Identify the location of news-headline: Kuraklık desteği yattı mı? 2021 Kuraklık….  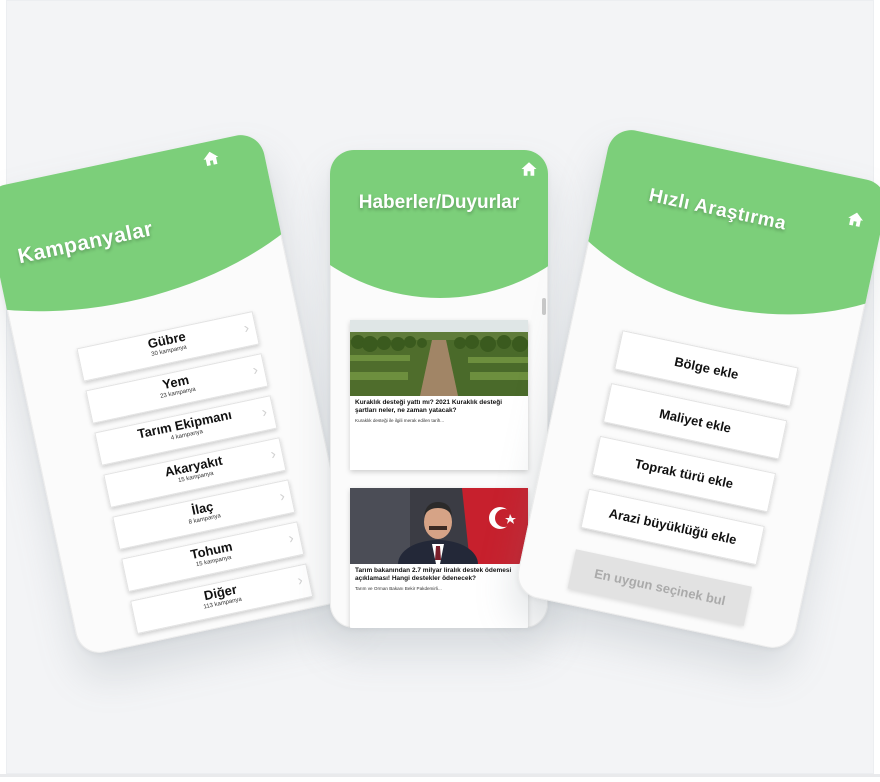
(429, 406).